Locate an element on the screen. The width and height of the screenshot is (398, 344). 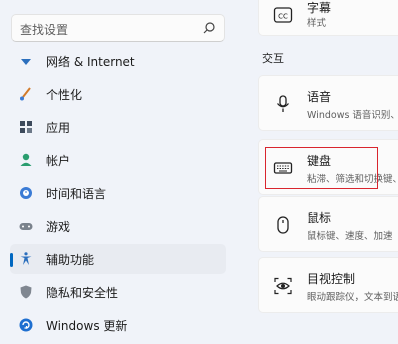
gaming-icon is located at coordinates (26, 226).